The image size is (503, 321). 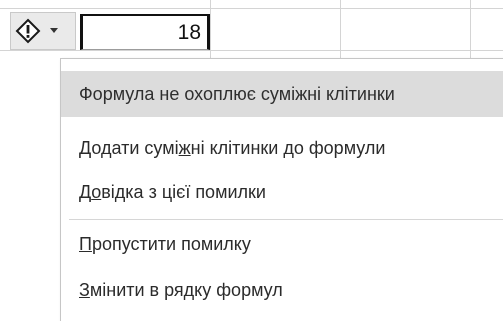 I want to click on error-smart-tag-button, so click(x=43, y=31).